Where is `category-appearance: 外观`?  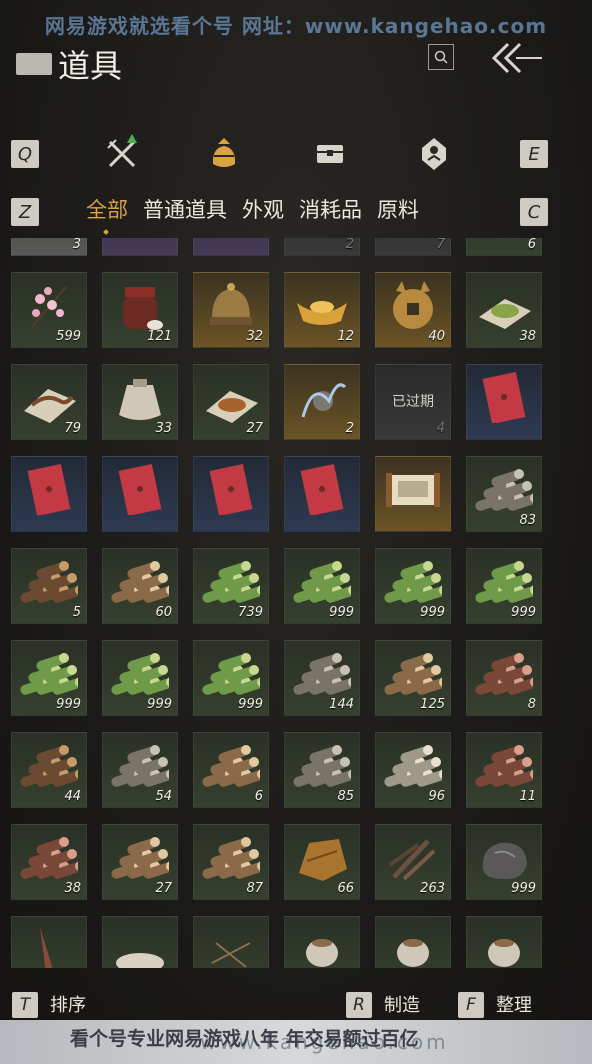 category-appearance: 外观 is located at coordinates (263, 209).